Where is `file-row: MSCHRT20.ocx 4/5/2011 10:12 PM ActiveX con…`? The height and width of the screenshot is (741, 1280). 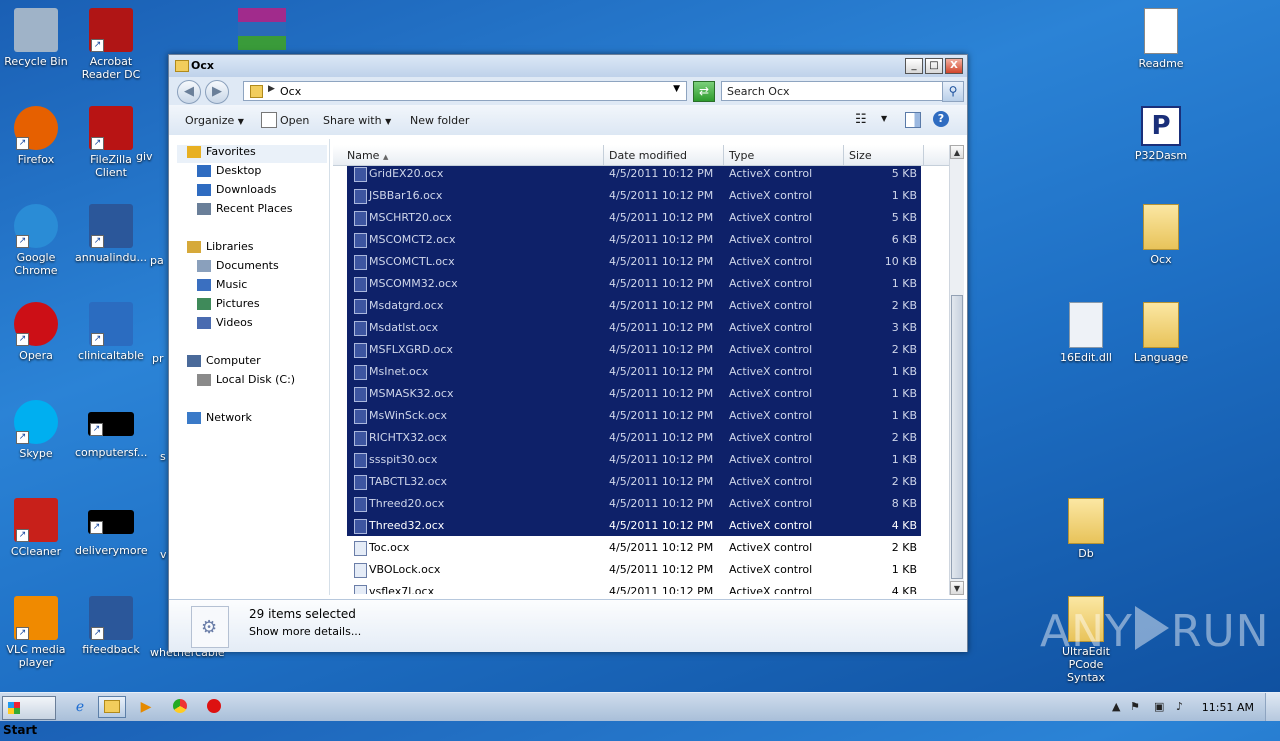
file-row: MSCHRT20.ocx 4/5/2011 10:12 PM ActiveX con… is located at coordinates (634, 217).